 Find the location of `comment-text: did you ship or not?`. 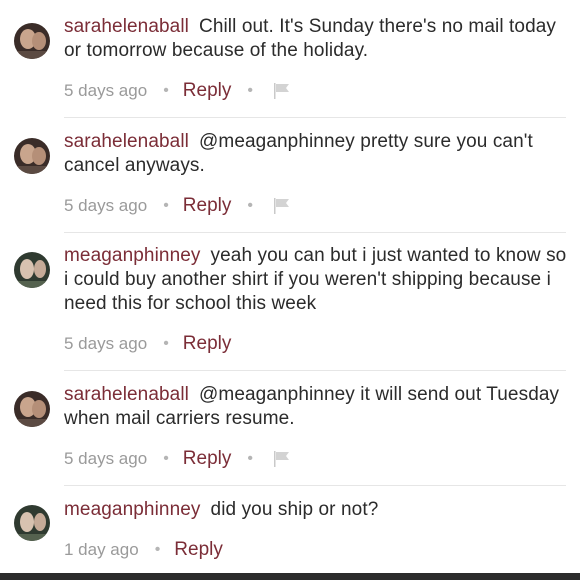

comment-text: did you ship or not? is located at coordinates (294, 509).